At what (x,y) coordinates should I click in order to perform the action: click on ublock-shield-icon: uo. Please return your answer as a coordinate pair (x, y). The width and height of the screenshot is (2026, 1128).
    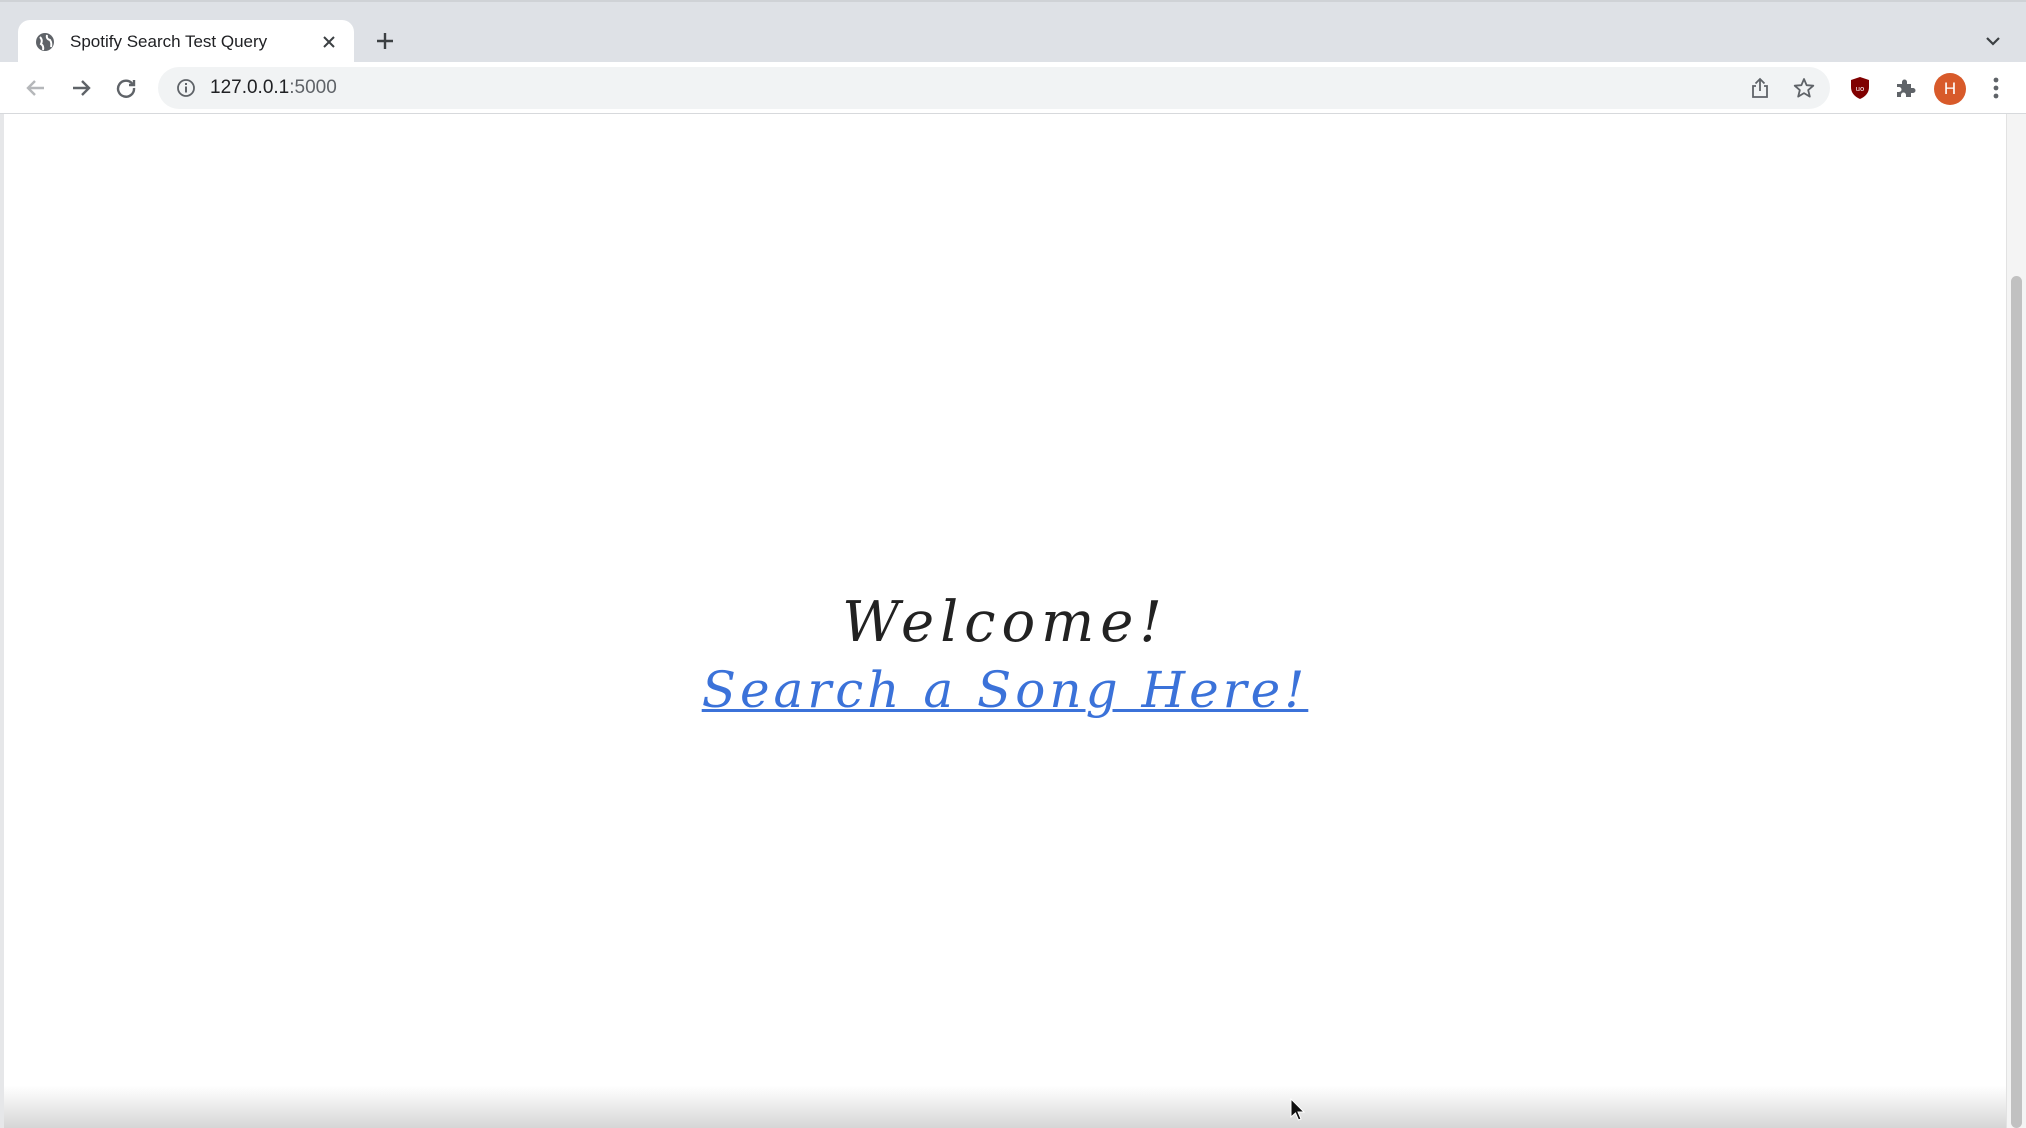
    Looking at the image, I should click on (1860, 88).